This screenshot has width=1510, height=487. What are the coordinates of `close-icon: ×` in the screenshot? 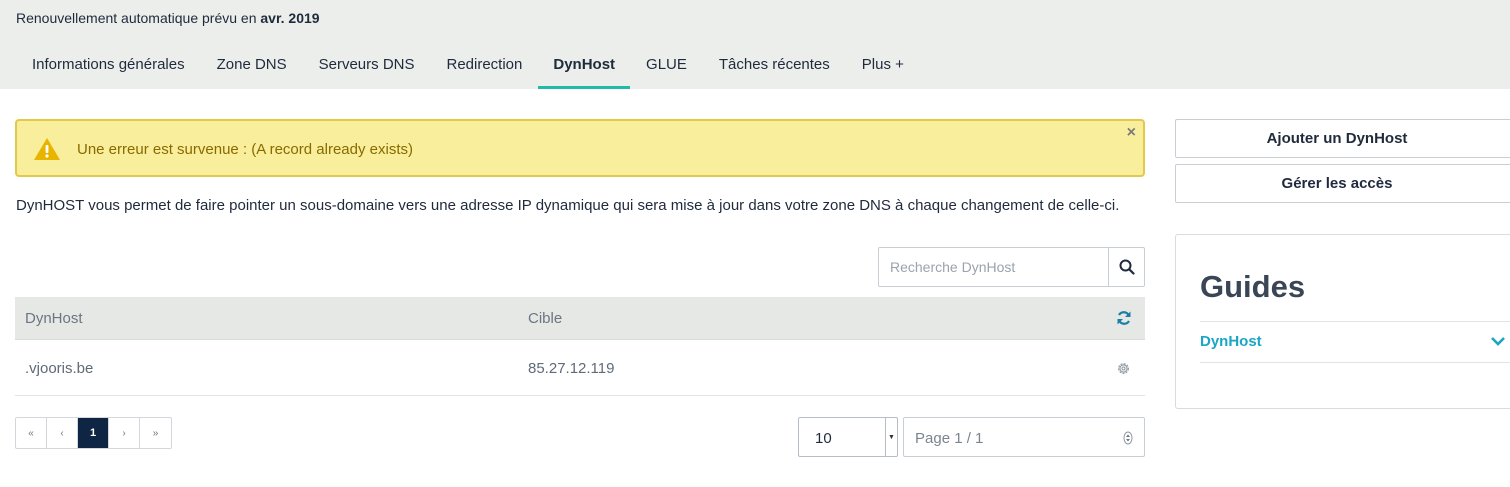 It's located at (1131, 133).